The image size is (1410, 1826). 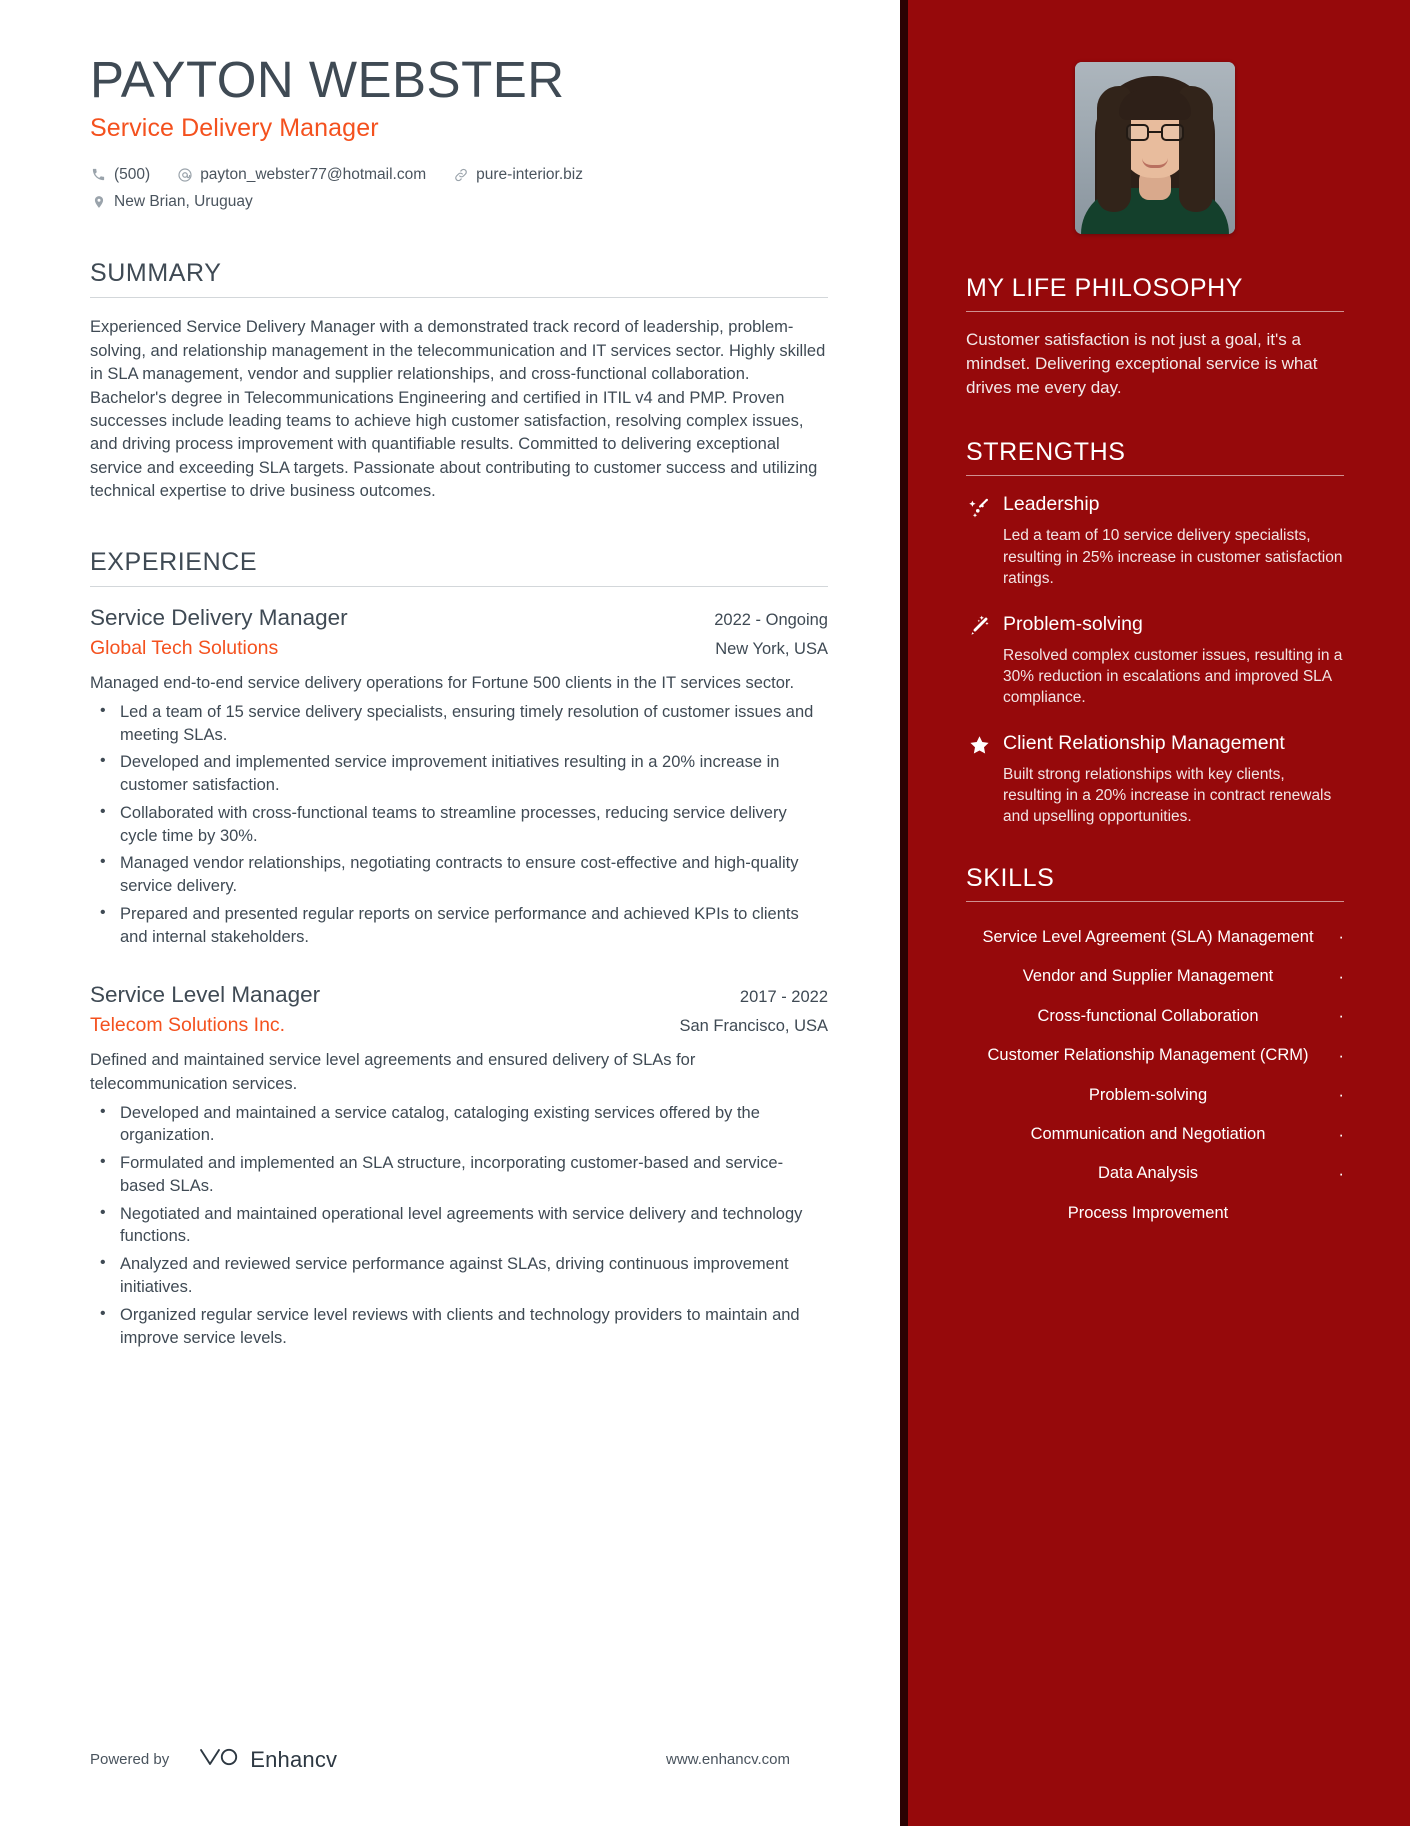 I want to click on job-dates: 2017 - 2022, so click(x=783, y=997).